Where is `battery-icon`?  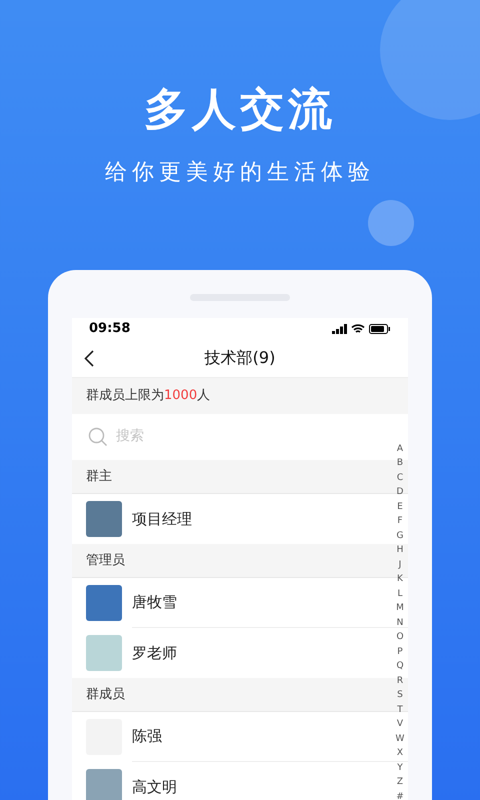 battery-icon is located at coordinates (380, 329).